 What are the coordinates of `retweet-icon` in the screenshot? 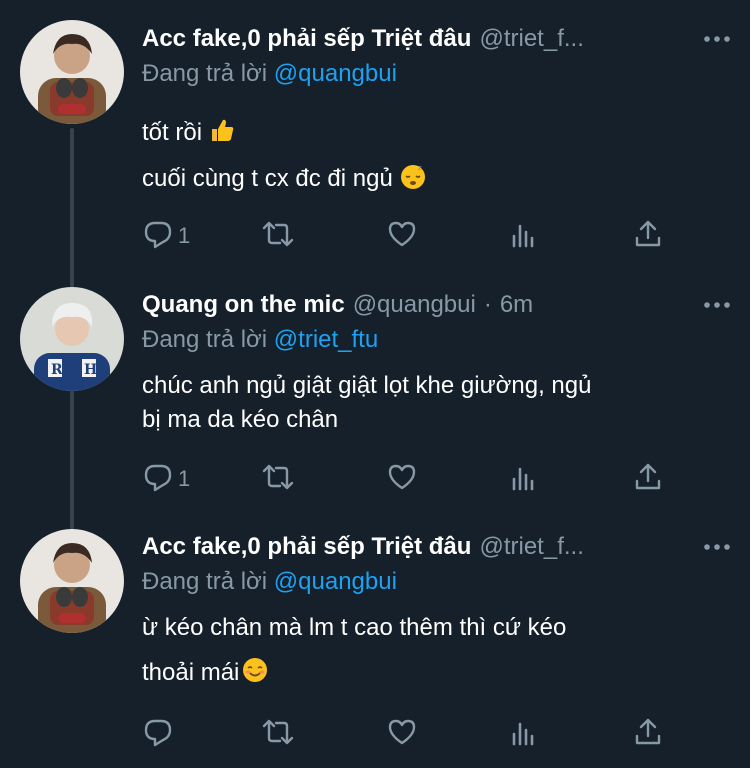 It's located at (278, 734).